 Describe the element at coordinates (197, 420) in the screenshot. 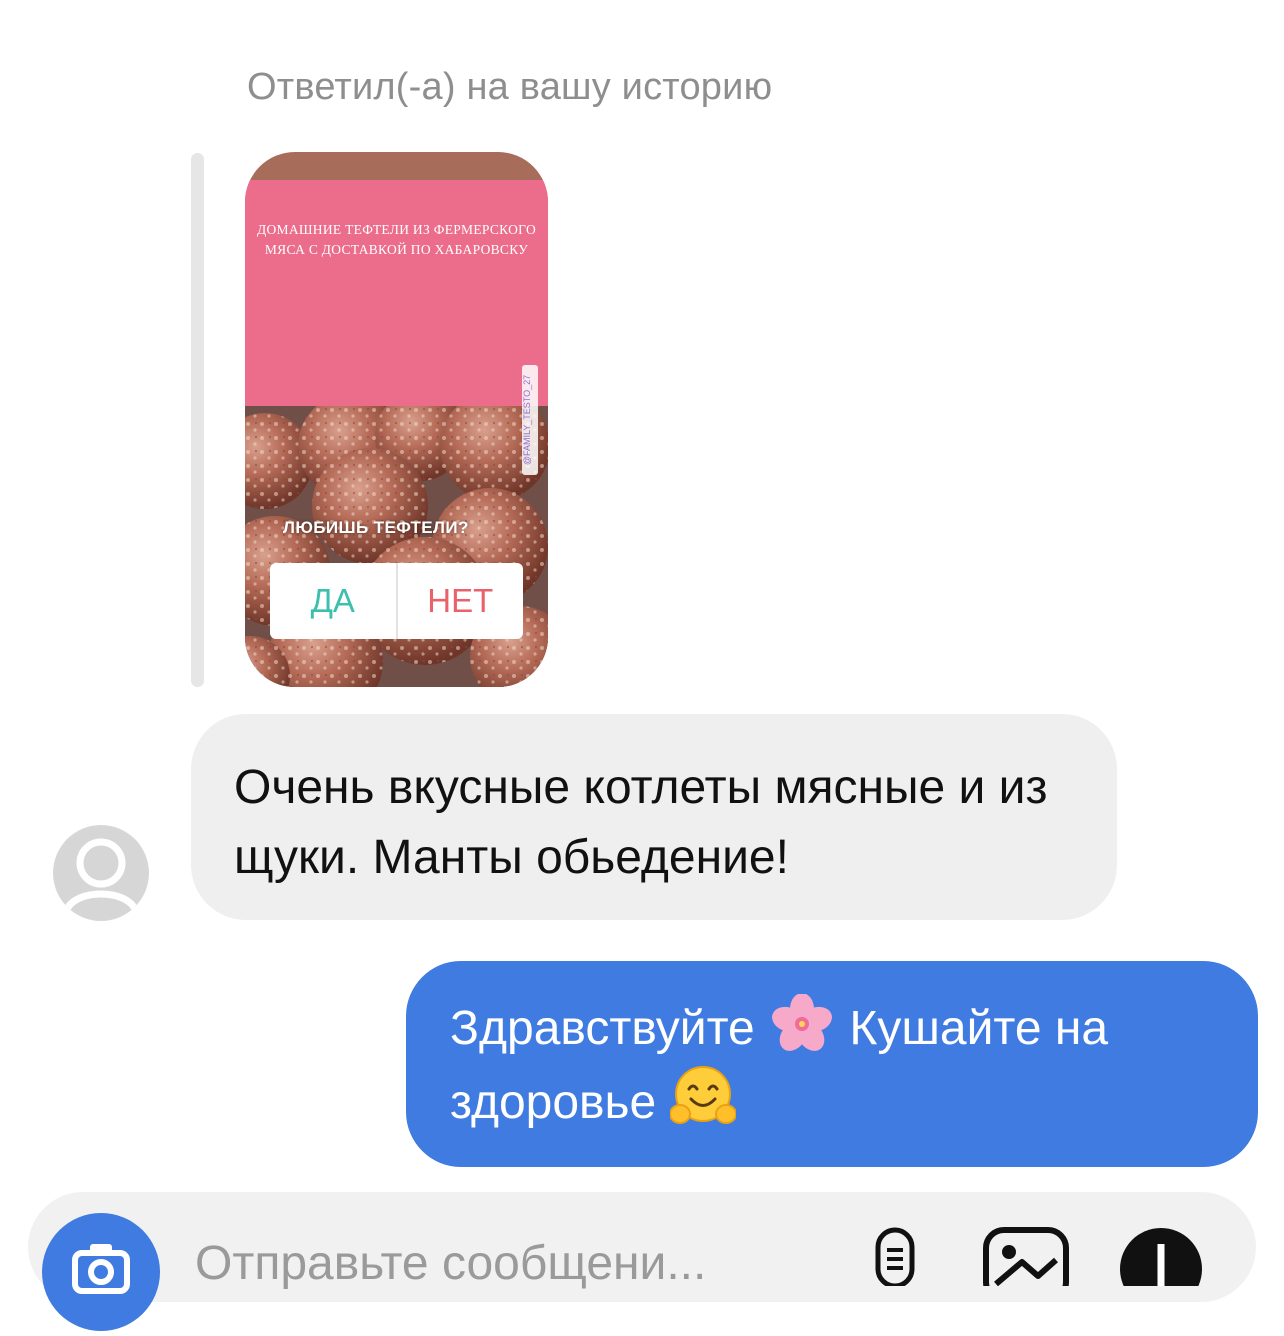

I see `quote-bar` at that location.